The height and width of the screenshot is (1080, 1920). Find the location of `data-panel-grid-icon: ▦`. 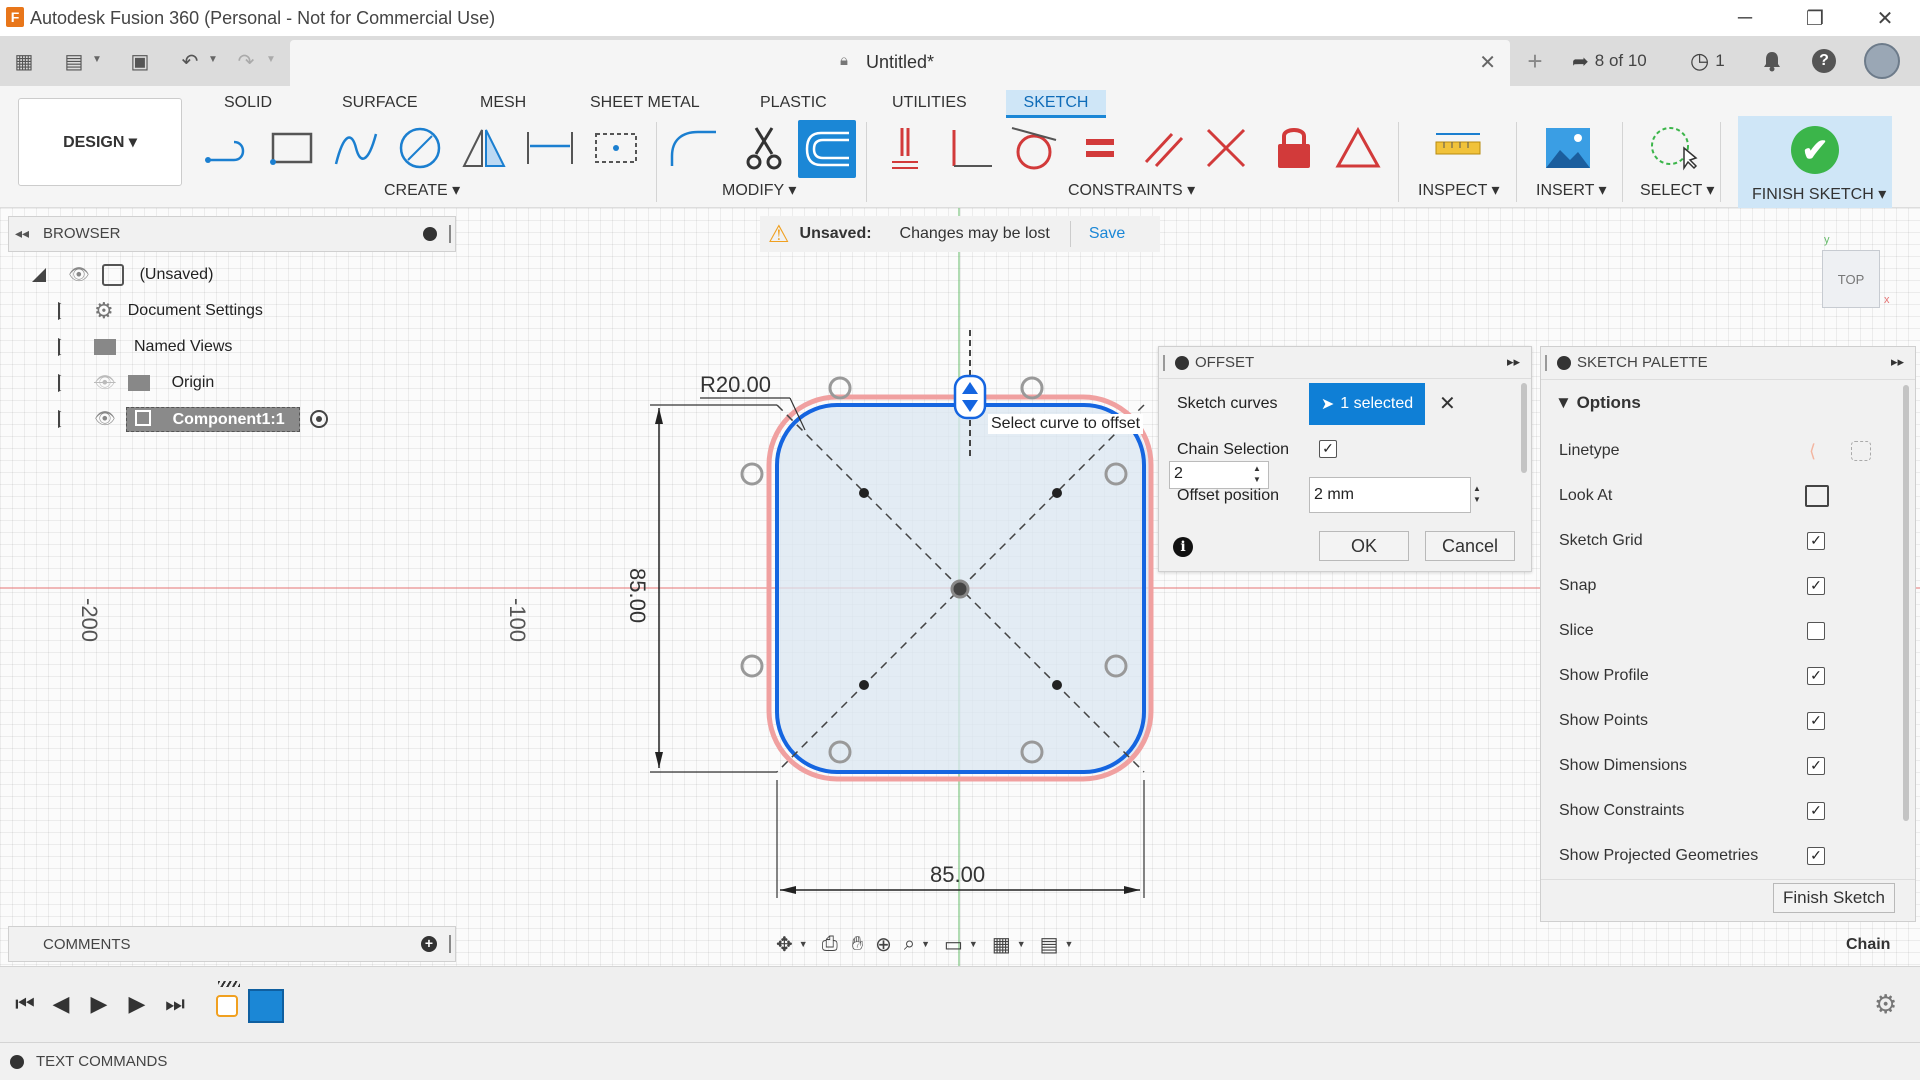

data-panel-grid-icon: ▦ is located at coordinates (24, 61).